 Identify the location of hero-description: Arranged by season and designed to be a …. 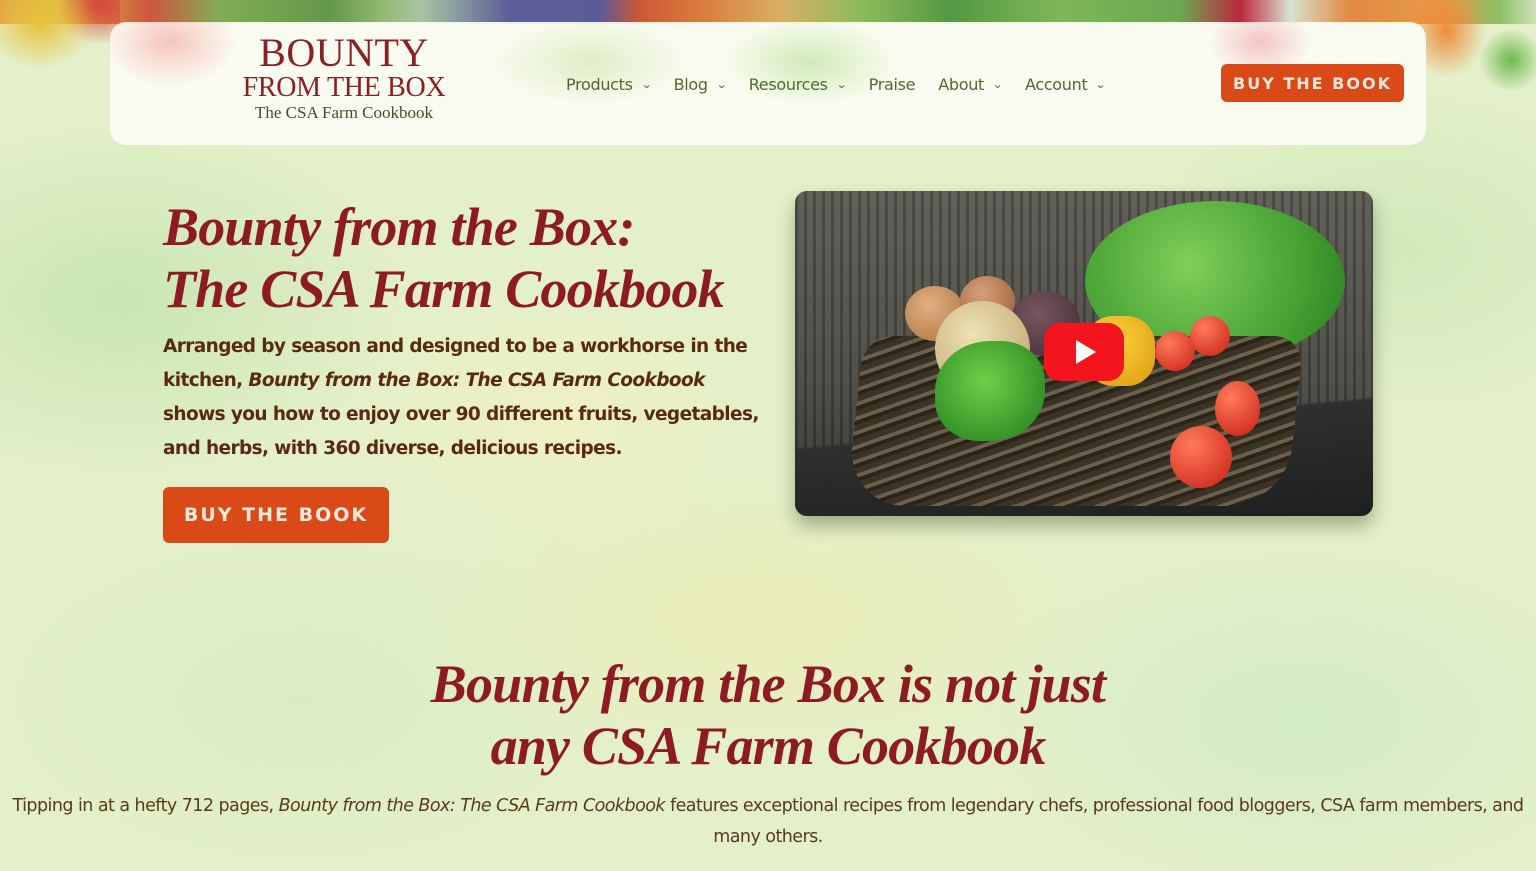
(463, 398).